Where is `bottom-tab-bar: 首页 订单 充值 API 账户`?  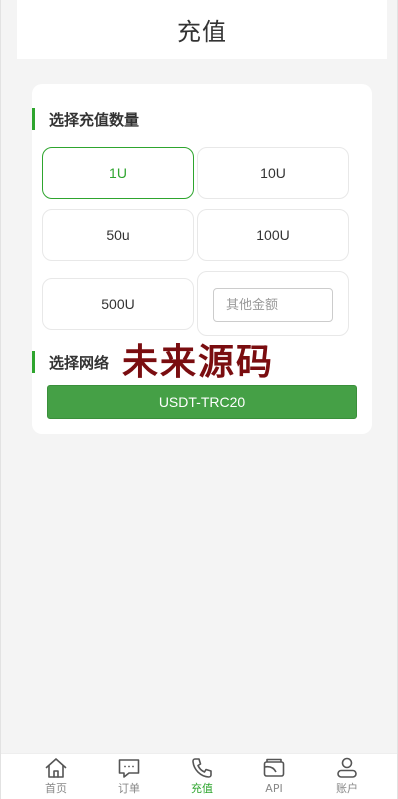 bottom-tab-bar: 首页 订单 充值 API 账户 is located at coordinates (199, 776).